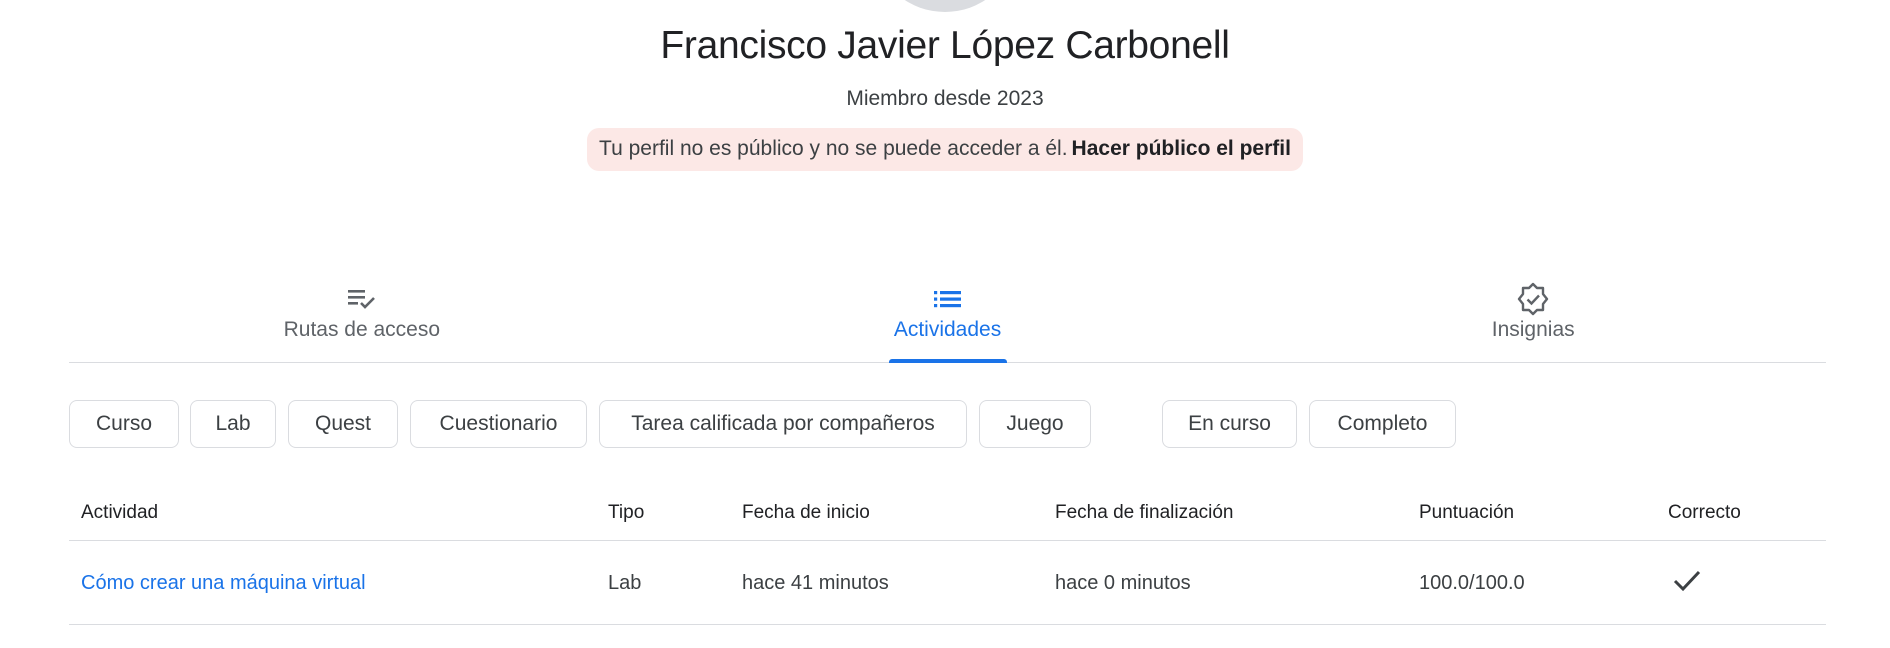 The height and width of the screenshot is (648, 1890). I want to click on filter-chip-curso: Curso, so click(124, 424).